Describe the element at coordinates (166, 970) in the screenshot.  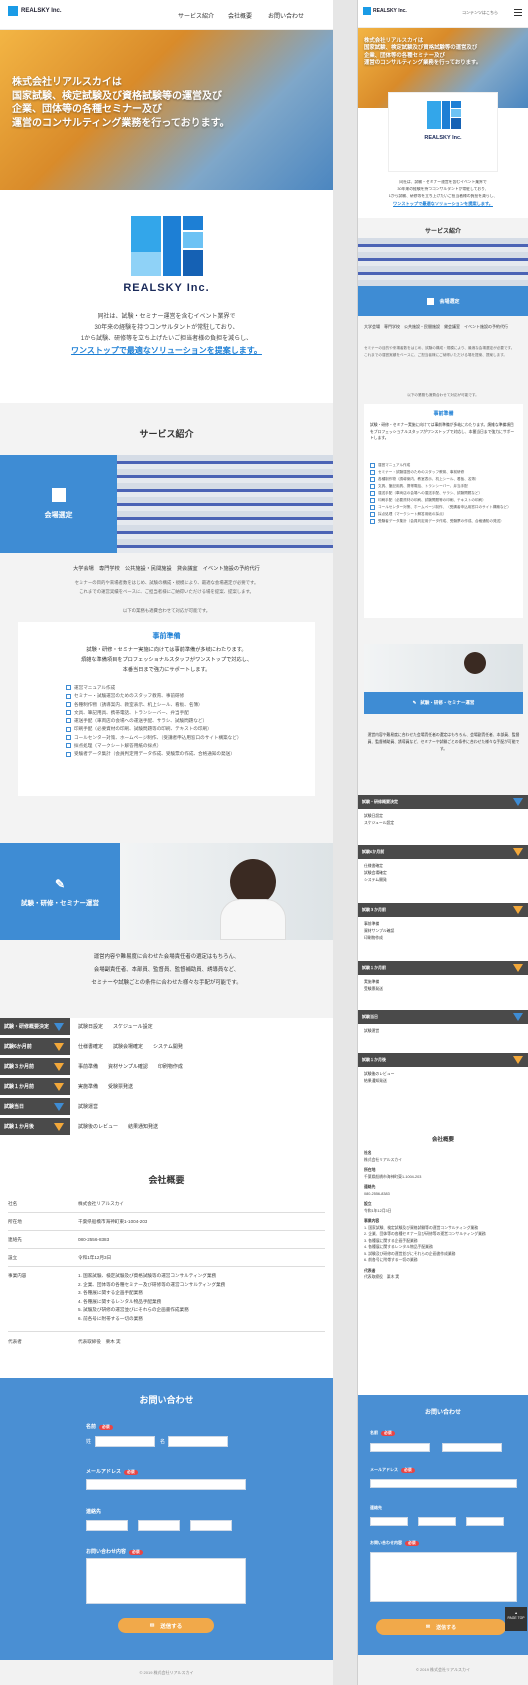
I see `pc-exam-desc2: 会場副責任者、本部員、監督員、監督補助員、誘導員など、` at that location.